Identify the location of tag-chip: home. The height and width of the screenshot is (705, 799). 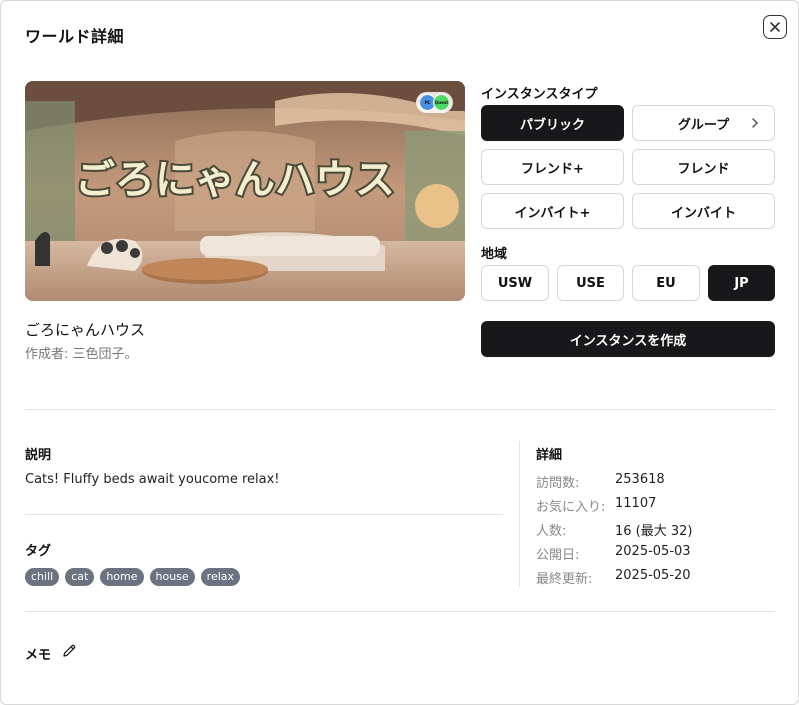
(122, 577).